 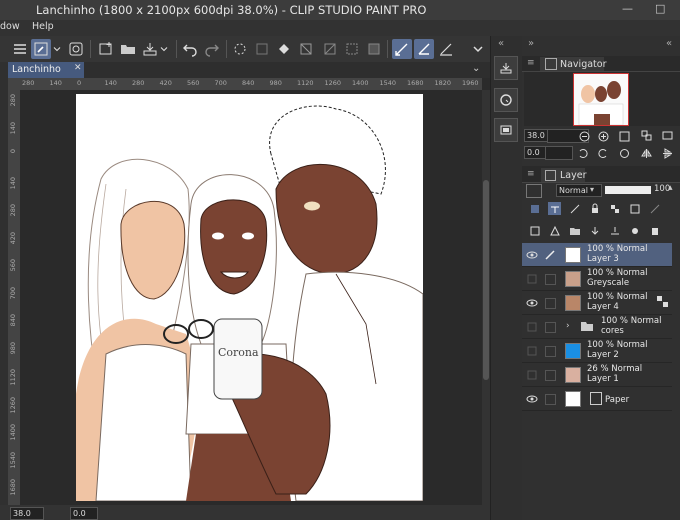 What do you see at coordinates (506, 68) in the screenshot?
I see `import-icon` at bounding box center [506, 68].